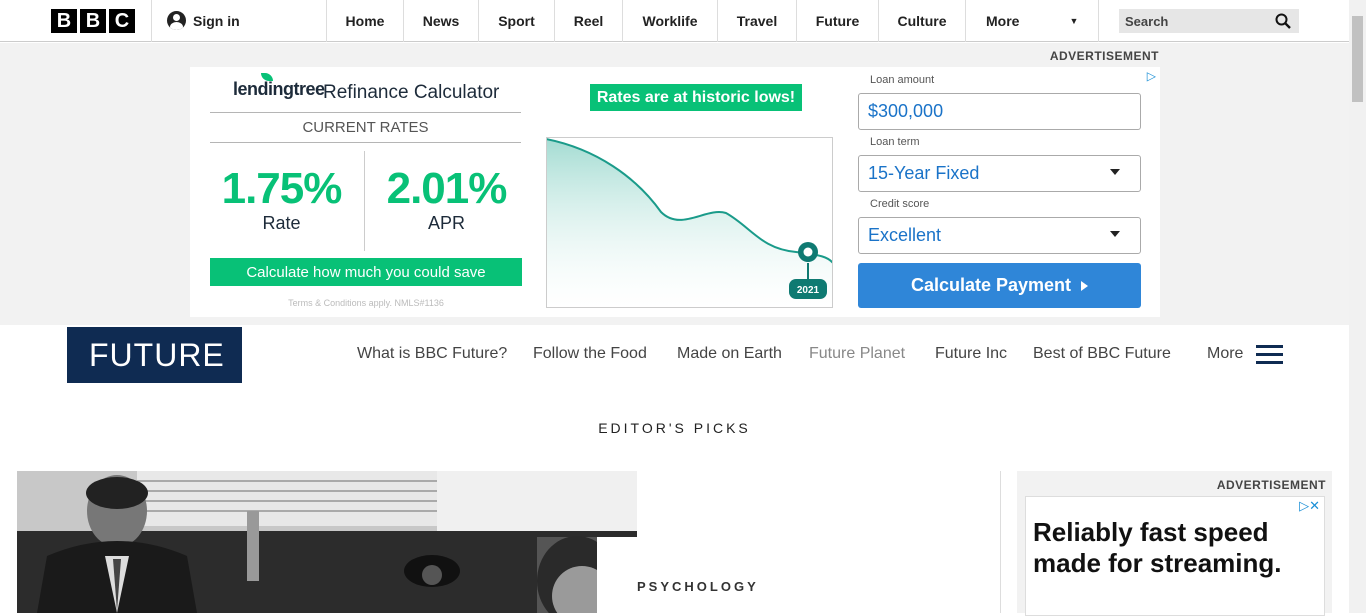 This screenshot has width=1366, height=616. What do you see at coordinates (999, 173) in the screenshot?
I see `loan-term-select: 15-Year Fixed` at bounding box center [999, 173].